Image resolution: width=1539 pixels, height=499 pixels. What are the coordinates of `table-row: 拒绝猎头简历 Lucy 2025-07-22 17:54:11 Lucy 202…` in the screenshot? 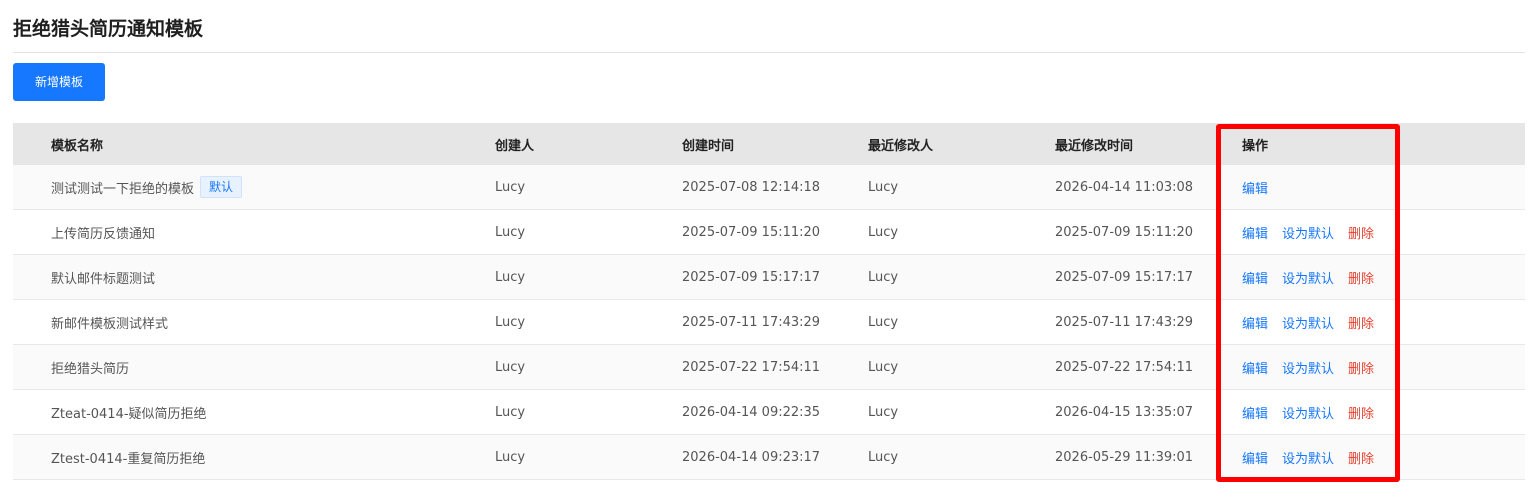 It's located at (769, 367).